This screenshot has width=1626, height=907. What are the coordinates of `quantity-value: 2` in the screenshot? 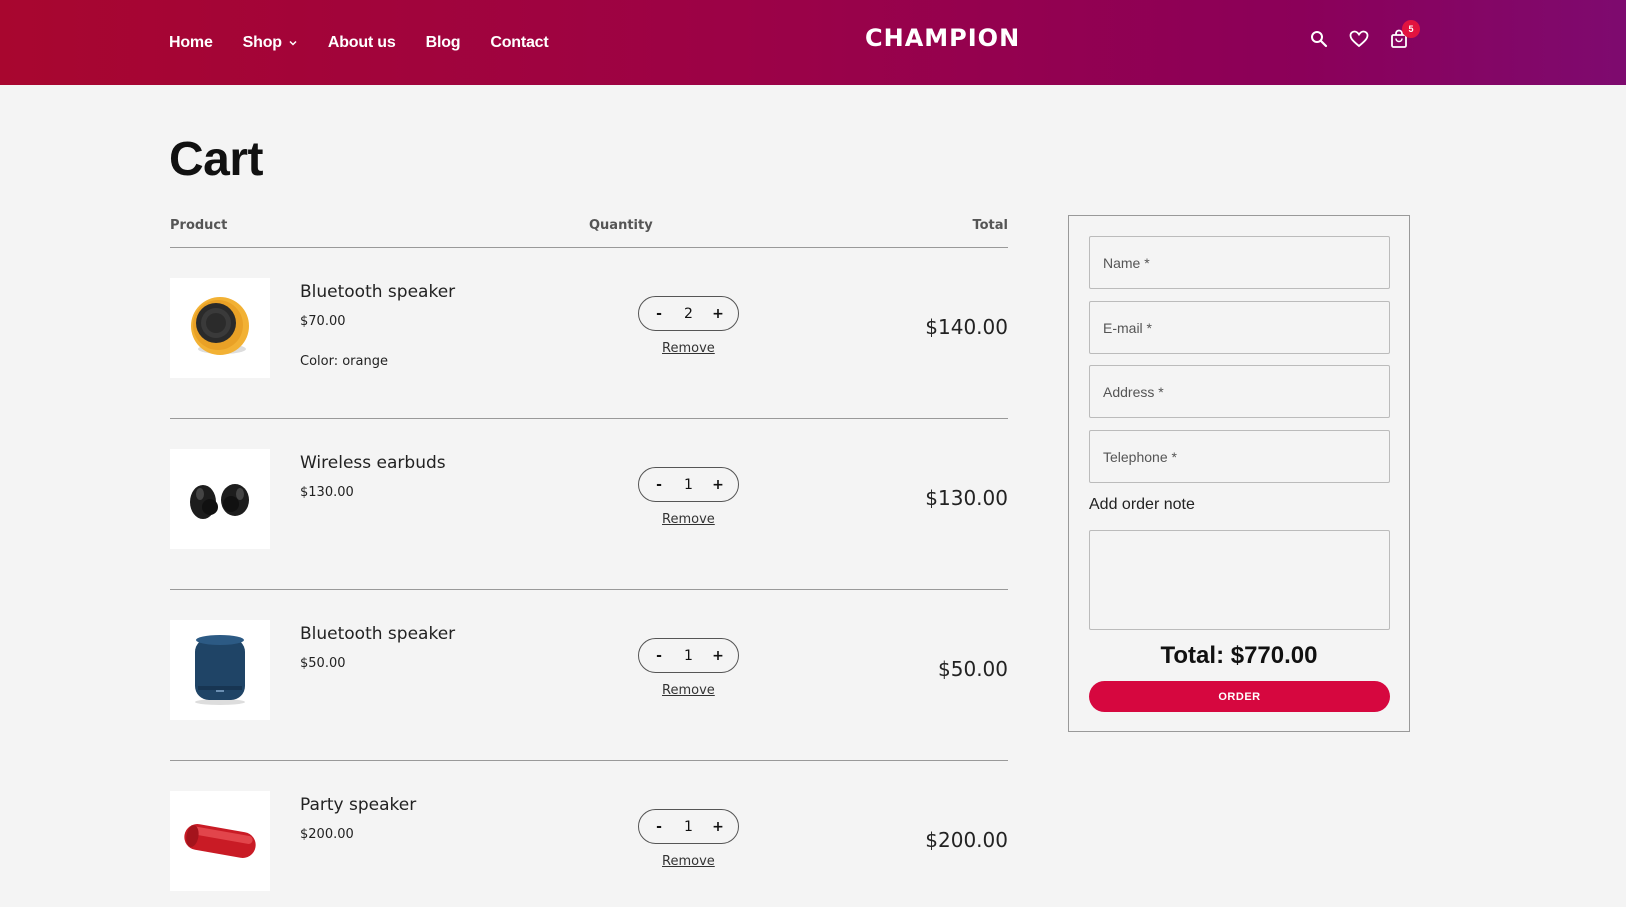 It's located at (688, 314).